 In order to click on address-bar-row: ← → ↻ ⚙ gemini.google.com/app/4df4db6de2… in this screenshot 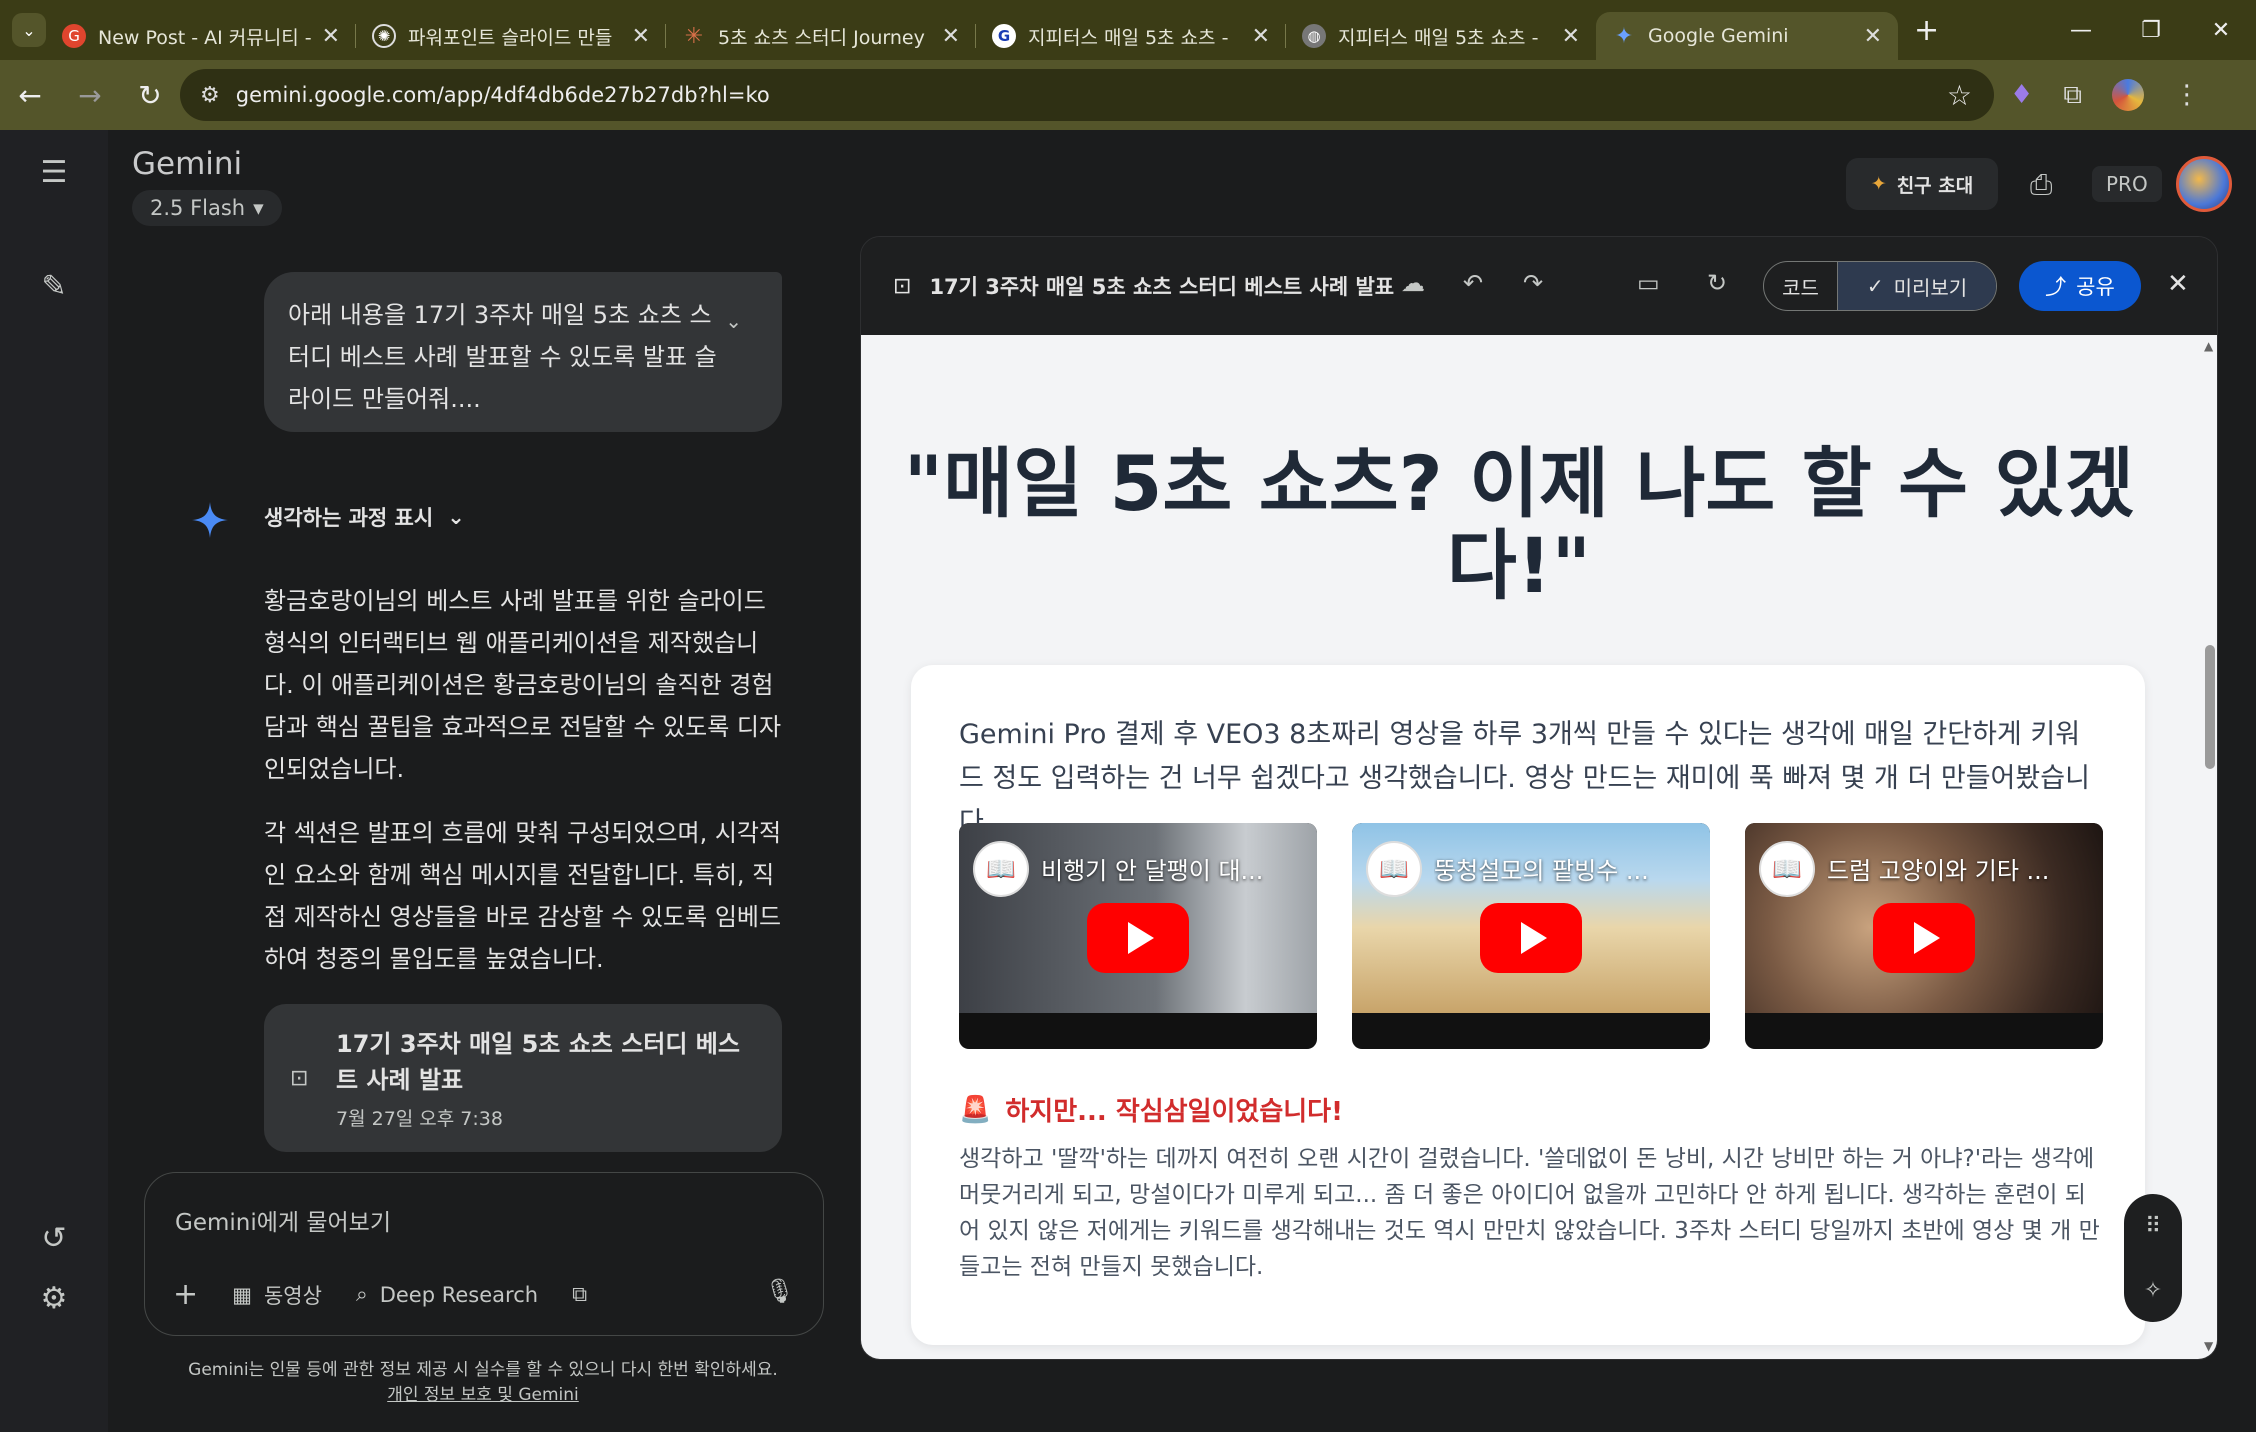, I will do `click(1128, 95)`.